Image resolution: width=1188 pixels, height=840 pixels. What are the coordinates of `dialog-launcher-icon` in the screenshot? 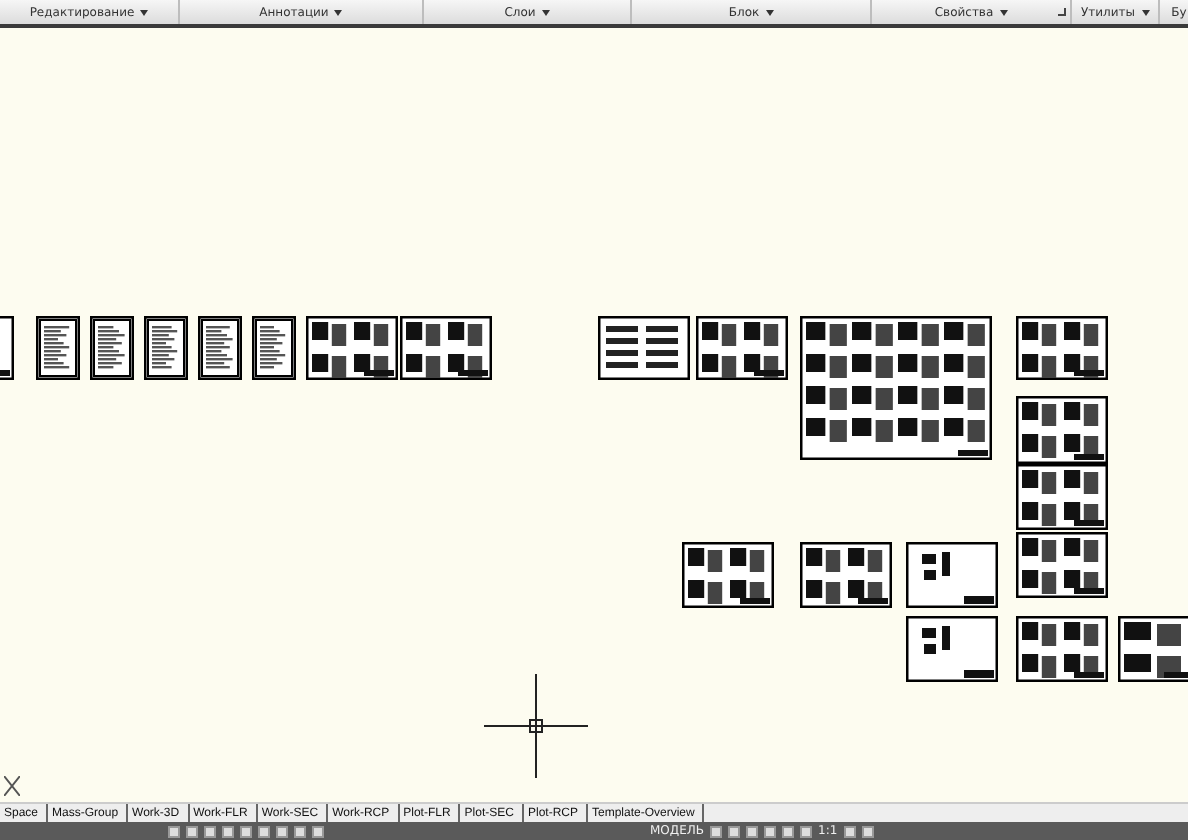 It's located at (1062, 12).